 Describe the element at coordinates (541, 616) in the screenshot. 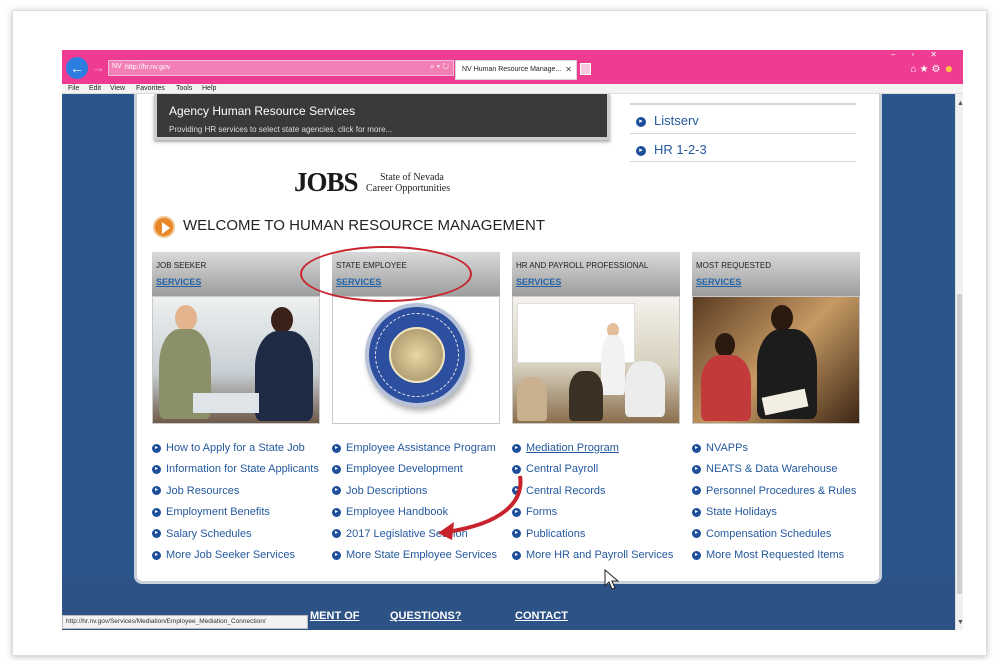

I see `footer-contact-link: CONTACT` at that location.